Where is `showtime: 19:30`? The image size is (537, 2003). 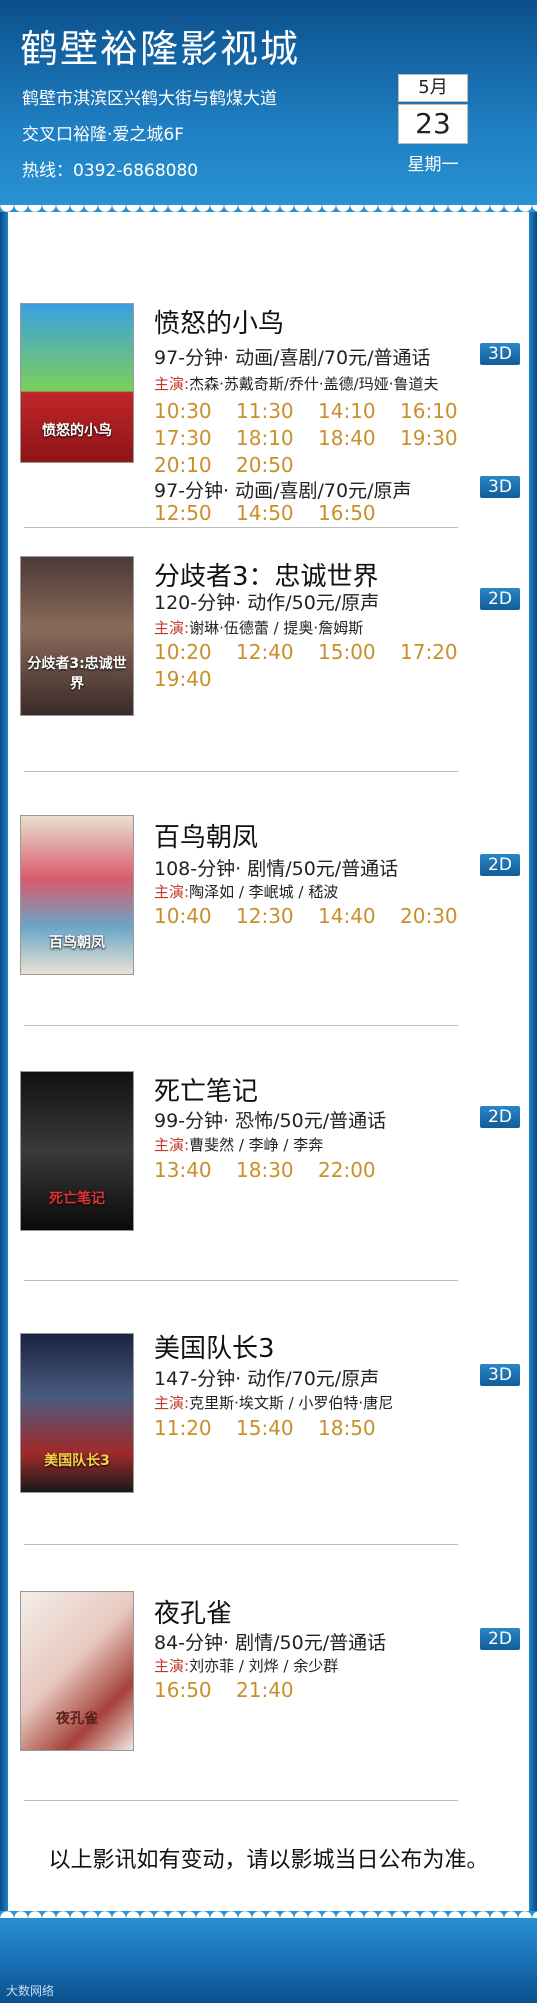
showtime: 19:30 is located at coordinates (441, 438).